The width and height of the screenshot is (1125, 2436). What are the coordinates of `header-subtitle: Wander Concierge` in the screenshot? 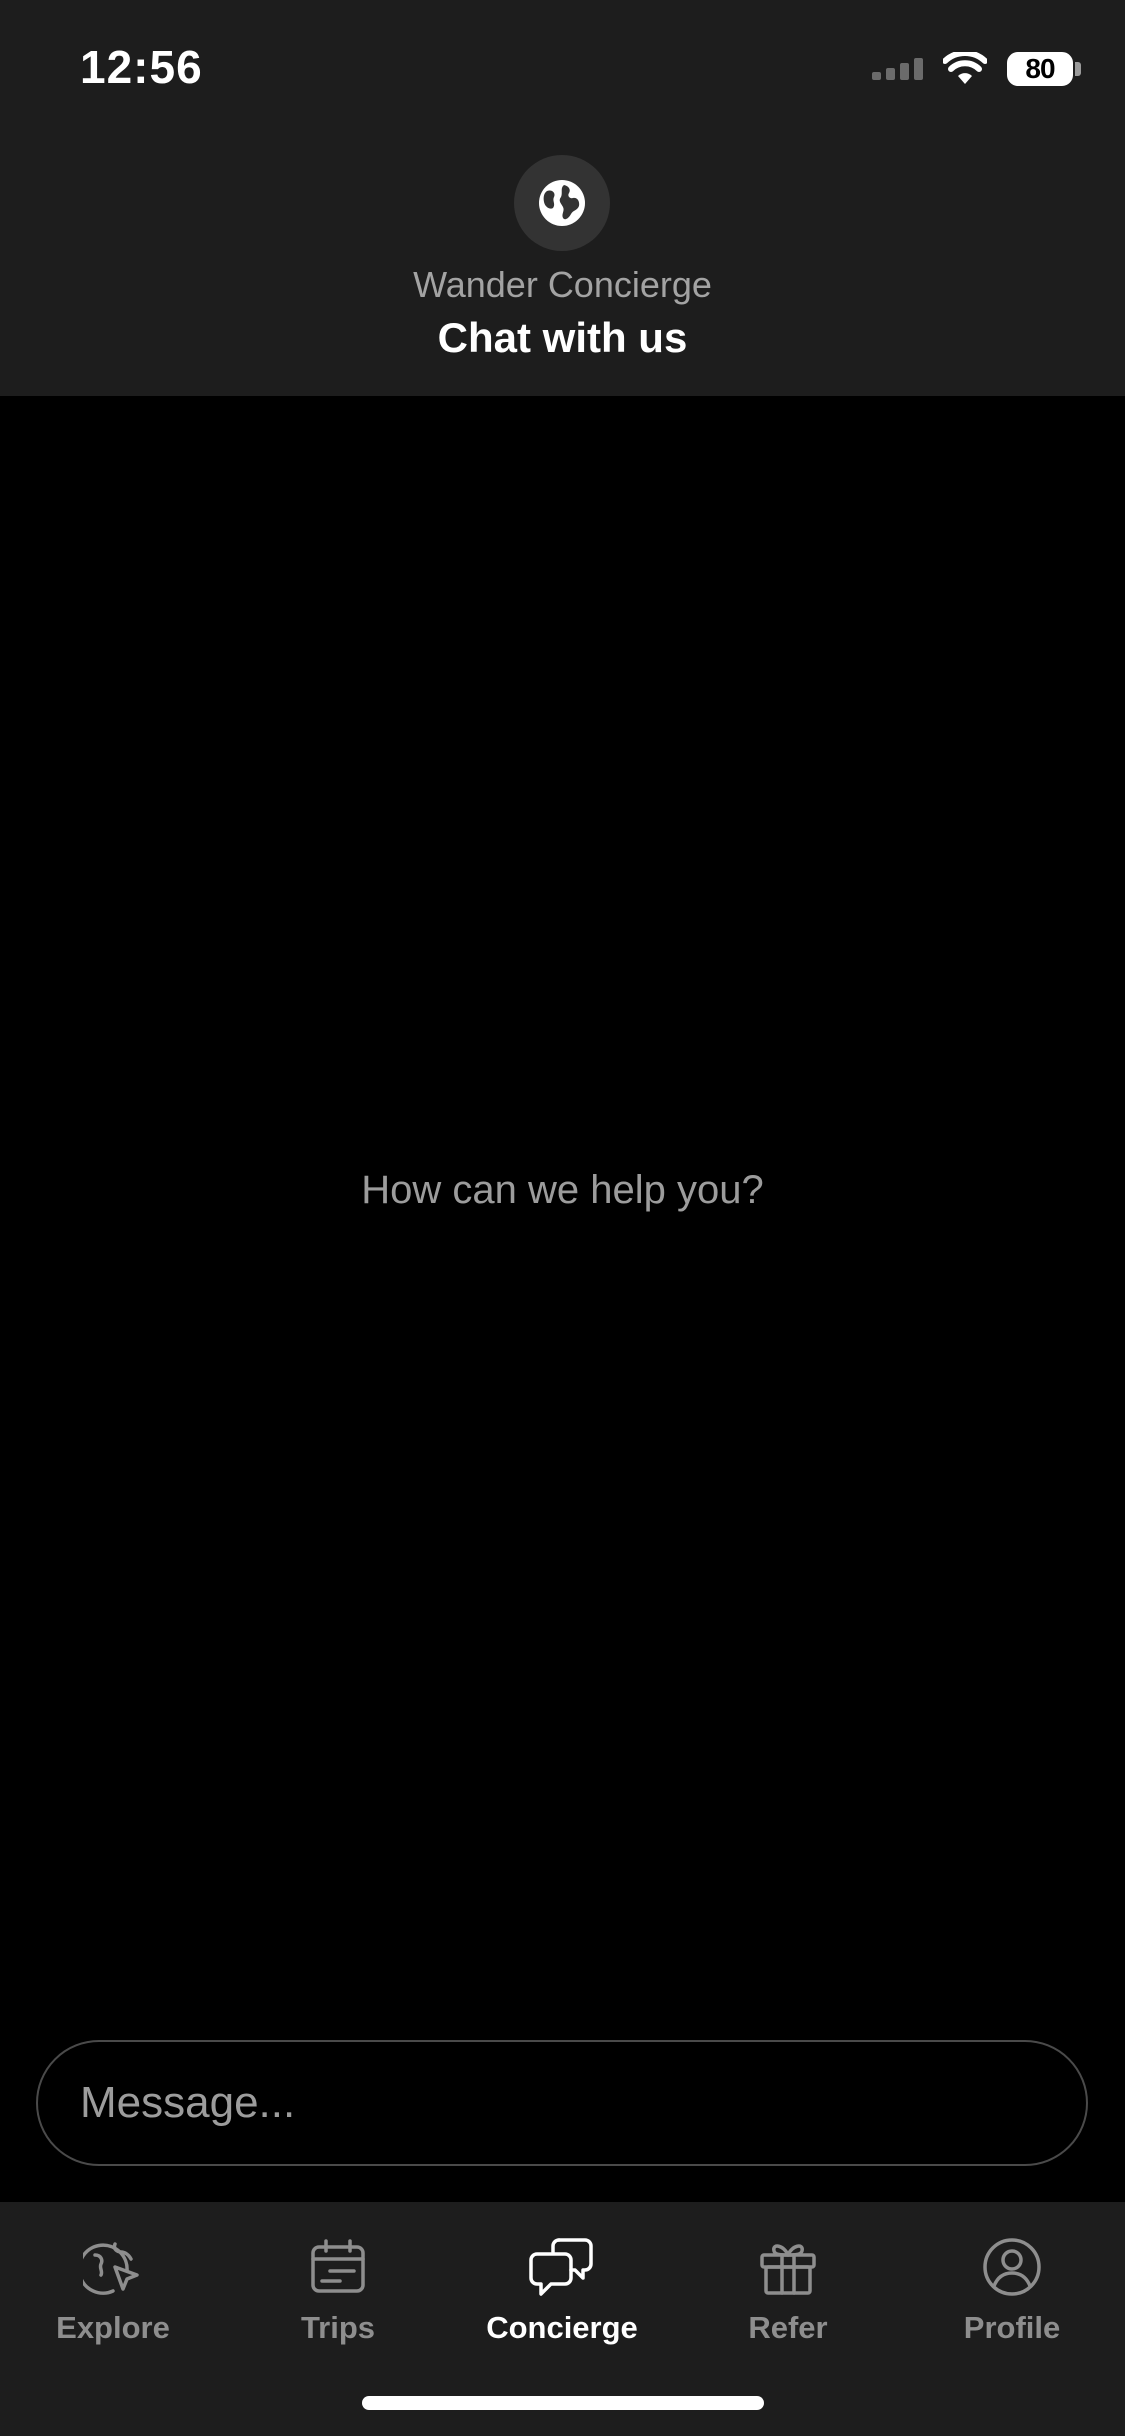 It's located at (562, 284).